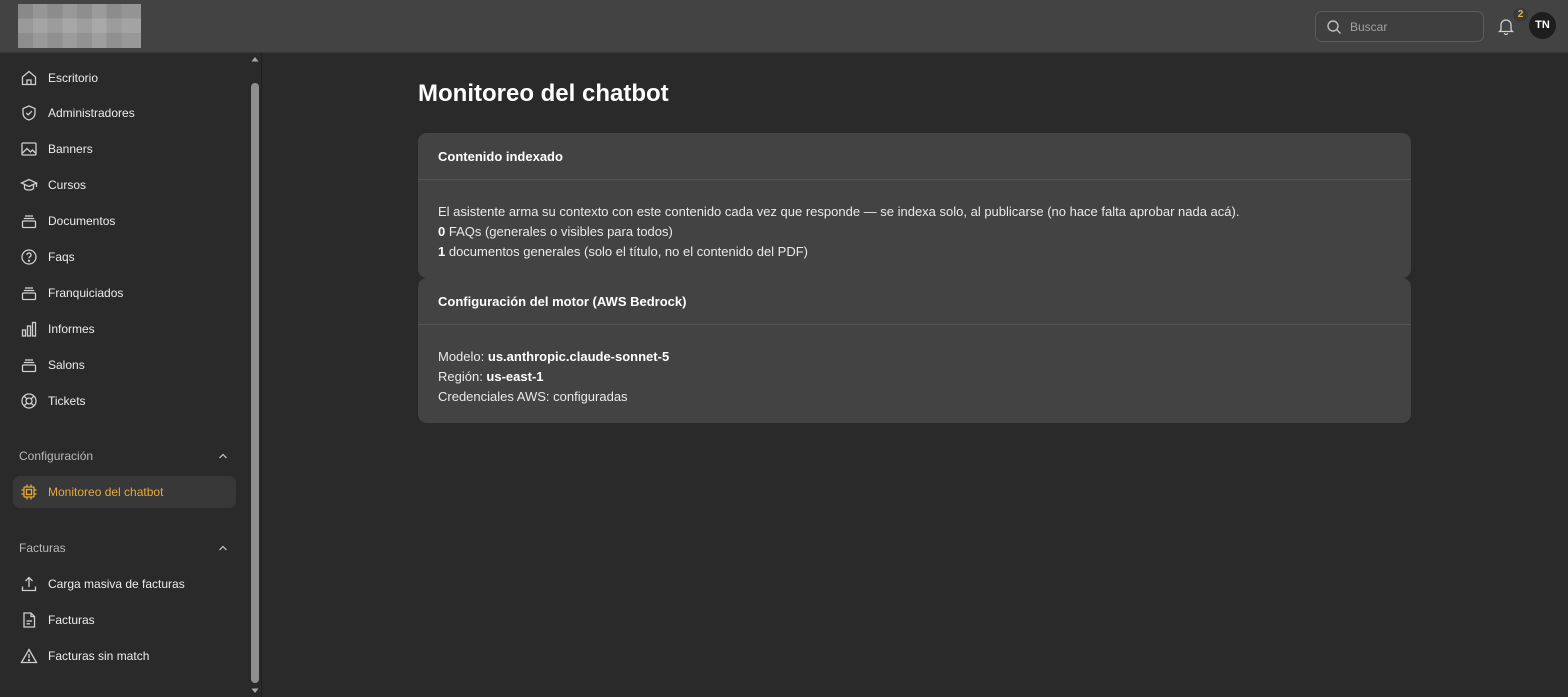 Image resolution: width=1568 pixels, height=697 pixels. What do you see at coordinates (124, 329) in the screenshot?
I see `sidebar-item-informes: Informes` at bounding box center [124, 329].